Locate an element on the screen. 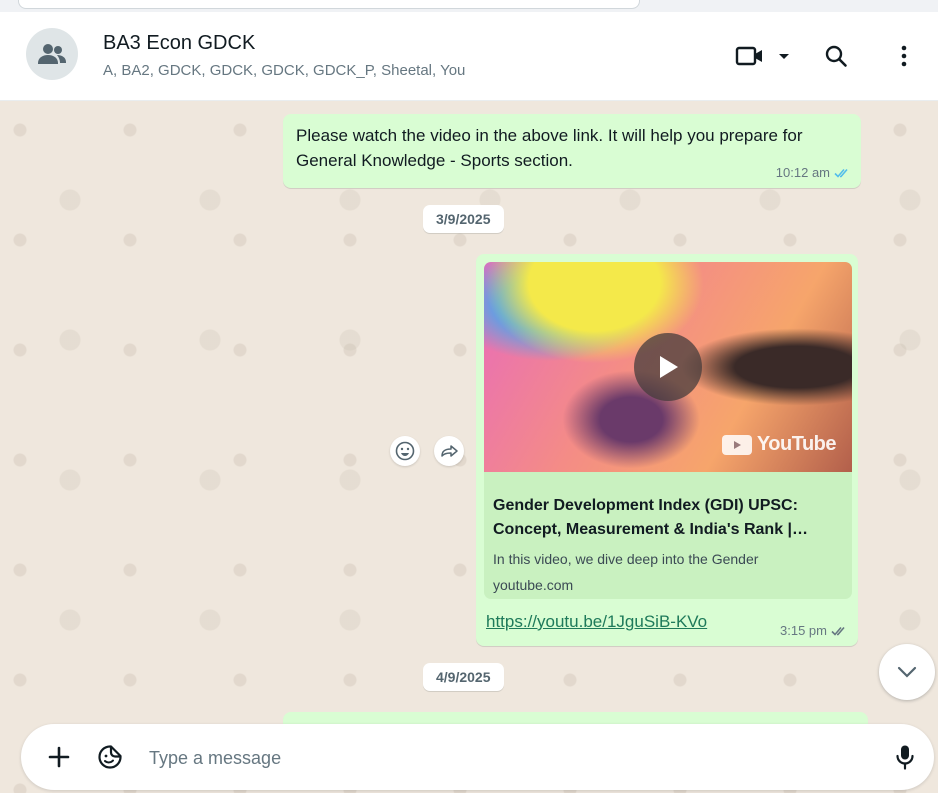 The image size is (938, 793). video-thumbnail: YouTube is located at coordinates (668, 367).